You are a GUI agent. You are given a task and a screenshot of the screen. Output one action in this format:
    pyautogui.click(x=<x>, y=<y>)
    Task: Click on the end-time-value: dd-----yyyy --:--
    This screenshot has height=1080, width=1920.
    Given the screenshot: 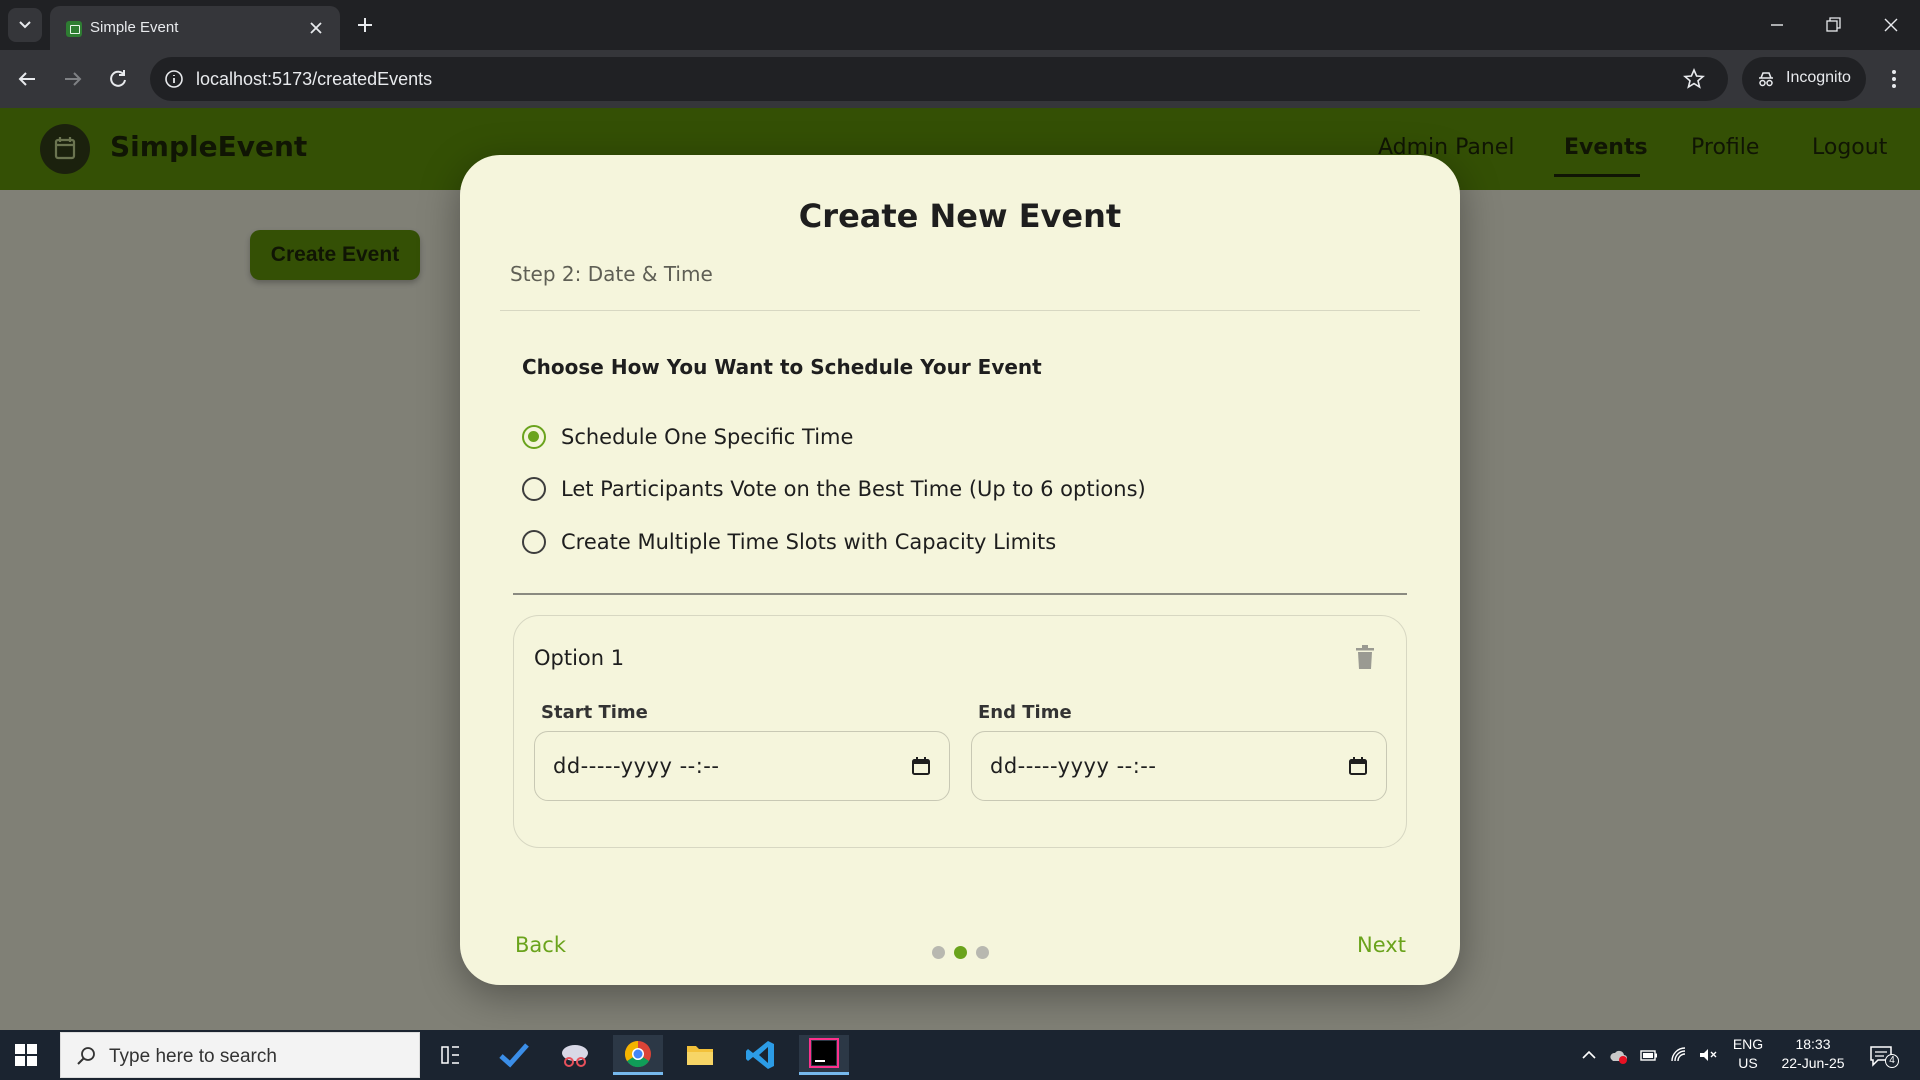 What is the action you would take?
    pyautogui.click(x=1073, y=766)
    